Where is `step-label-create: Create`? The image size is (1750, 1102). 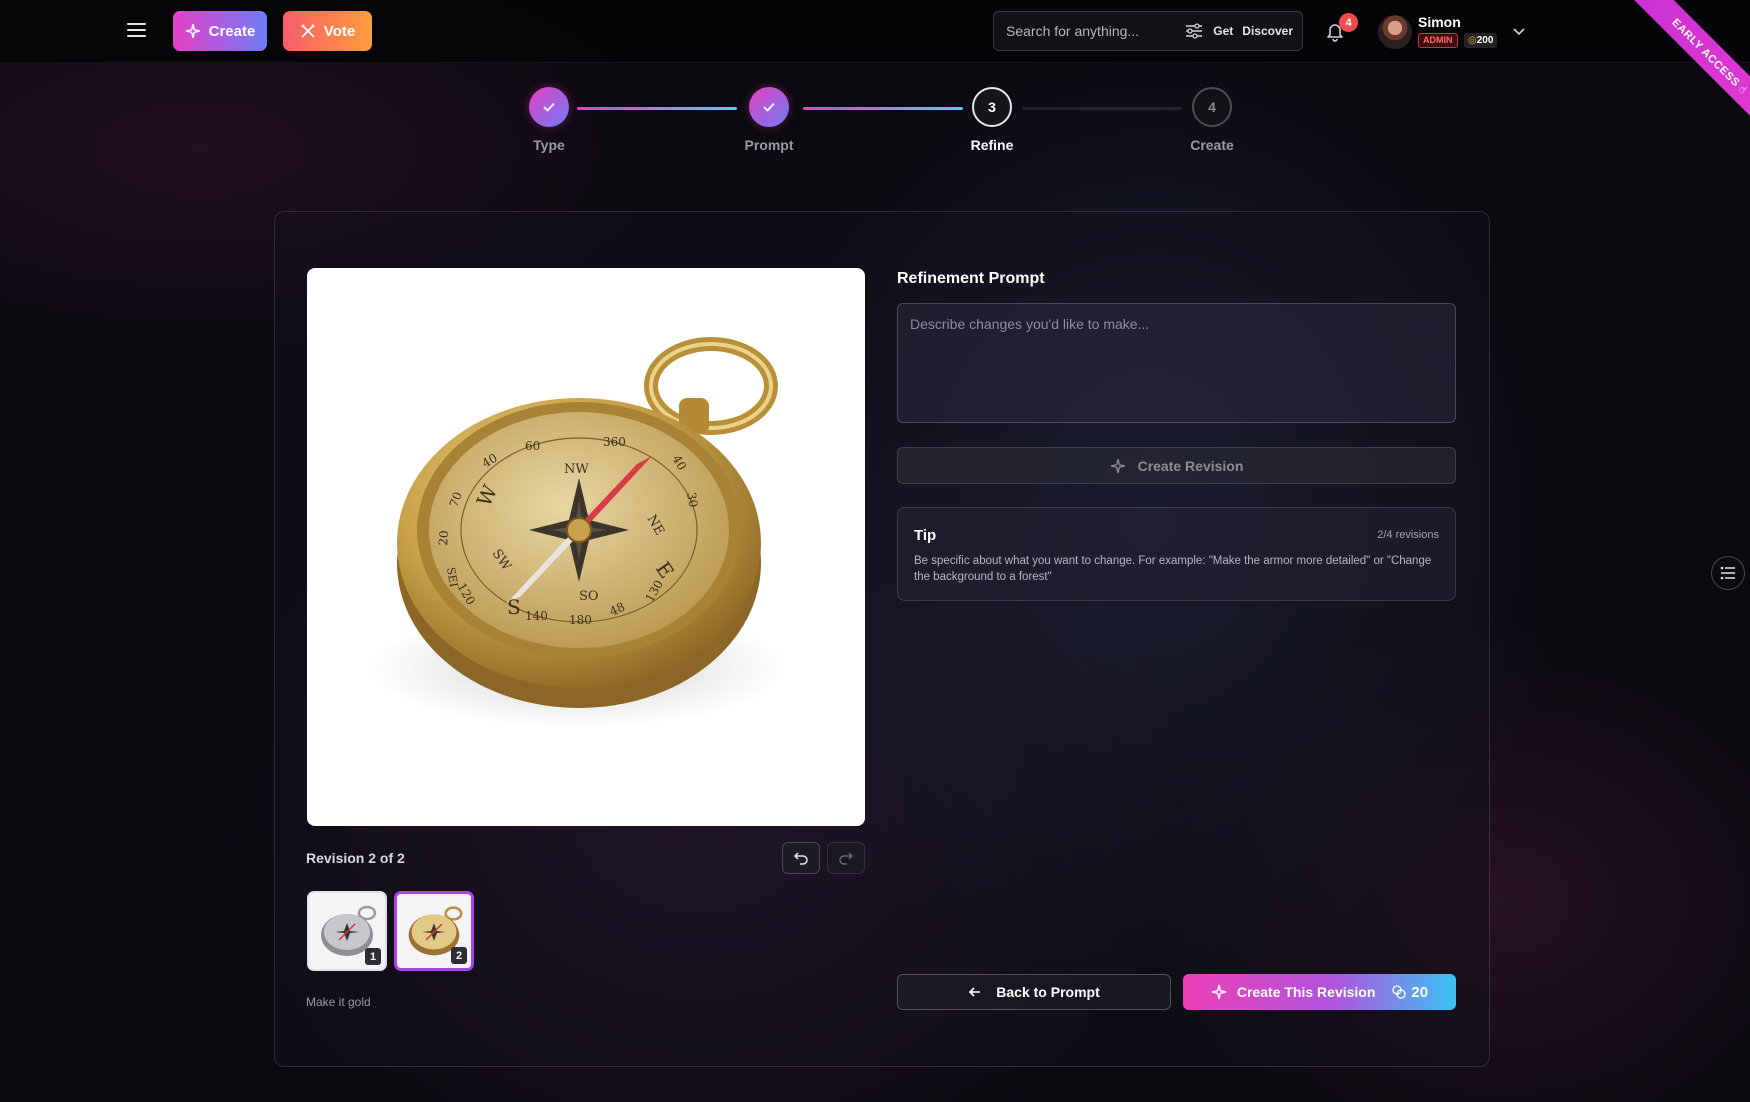
step-label-create: Create is located at coordinates (1212, 145).